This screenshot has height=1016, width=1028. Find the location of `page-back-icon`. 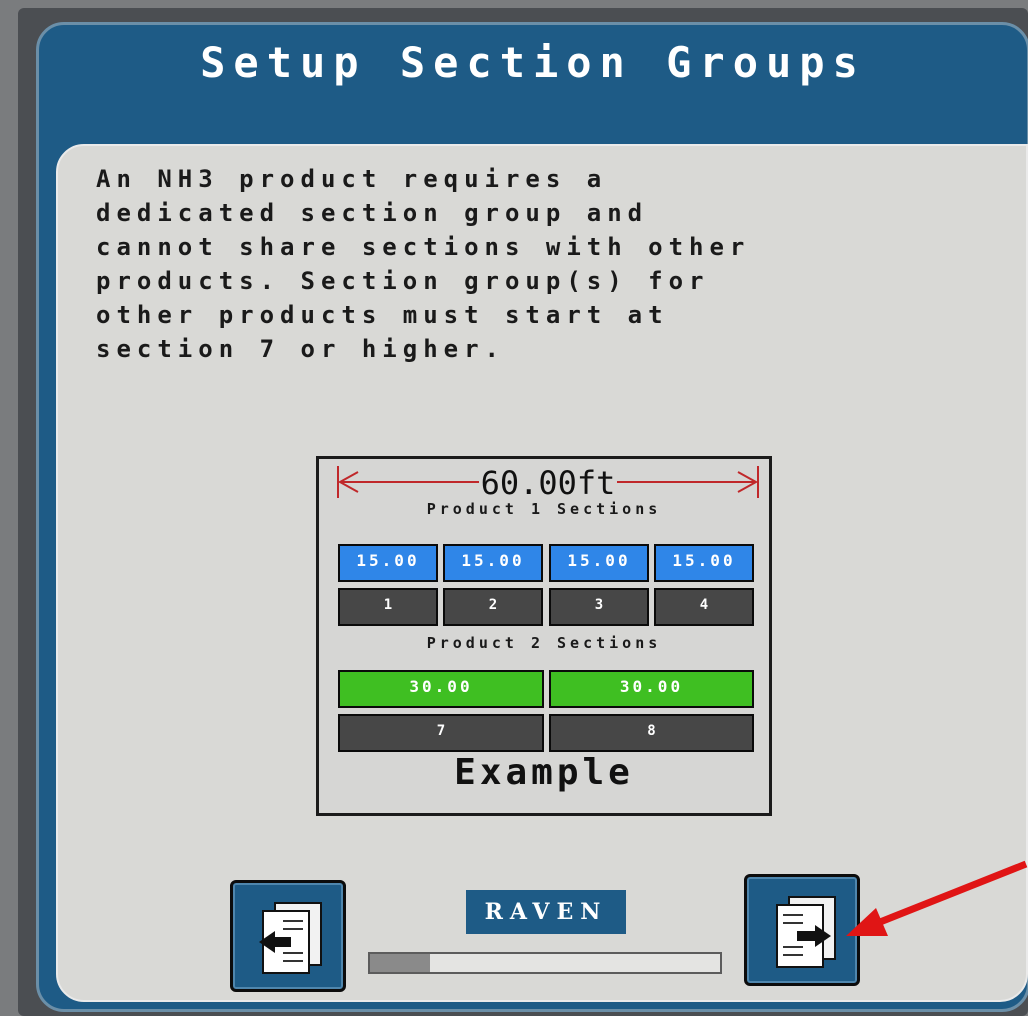

page-back-icon is located at coordinates (290, 938).